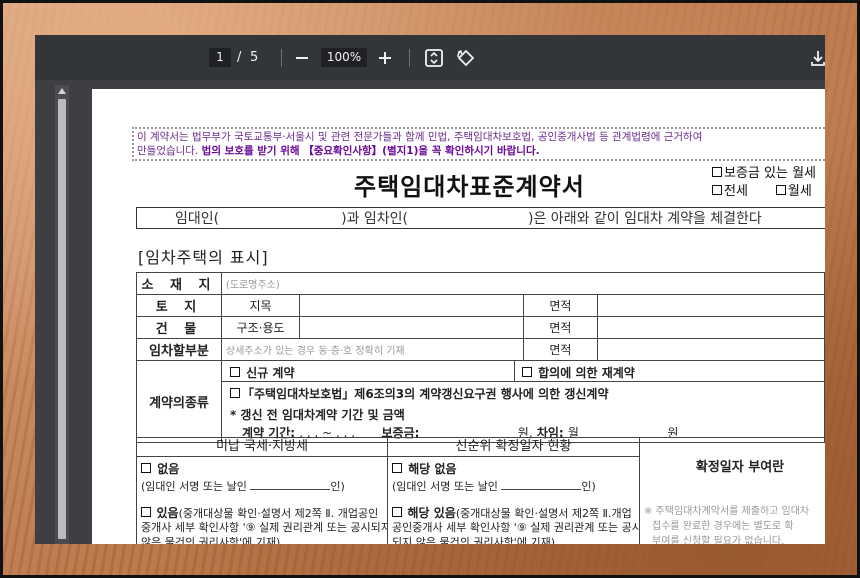  I want to click on pdf-toolbar: 1 / 5 100%, so click(430, 57).